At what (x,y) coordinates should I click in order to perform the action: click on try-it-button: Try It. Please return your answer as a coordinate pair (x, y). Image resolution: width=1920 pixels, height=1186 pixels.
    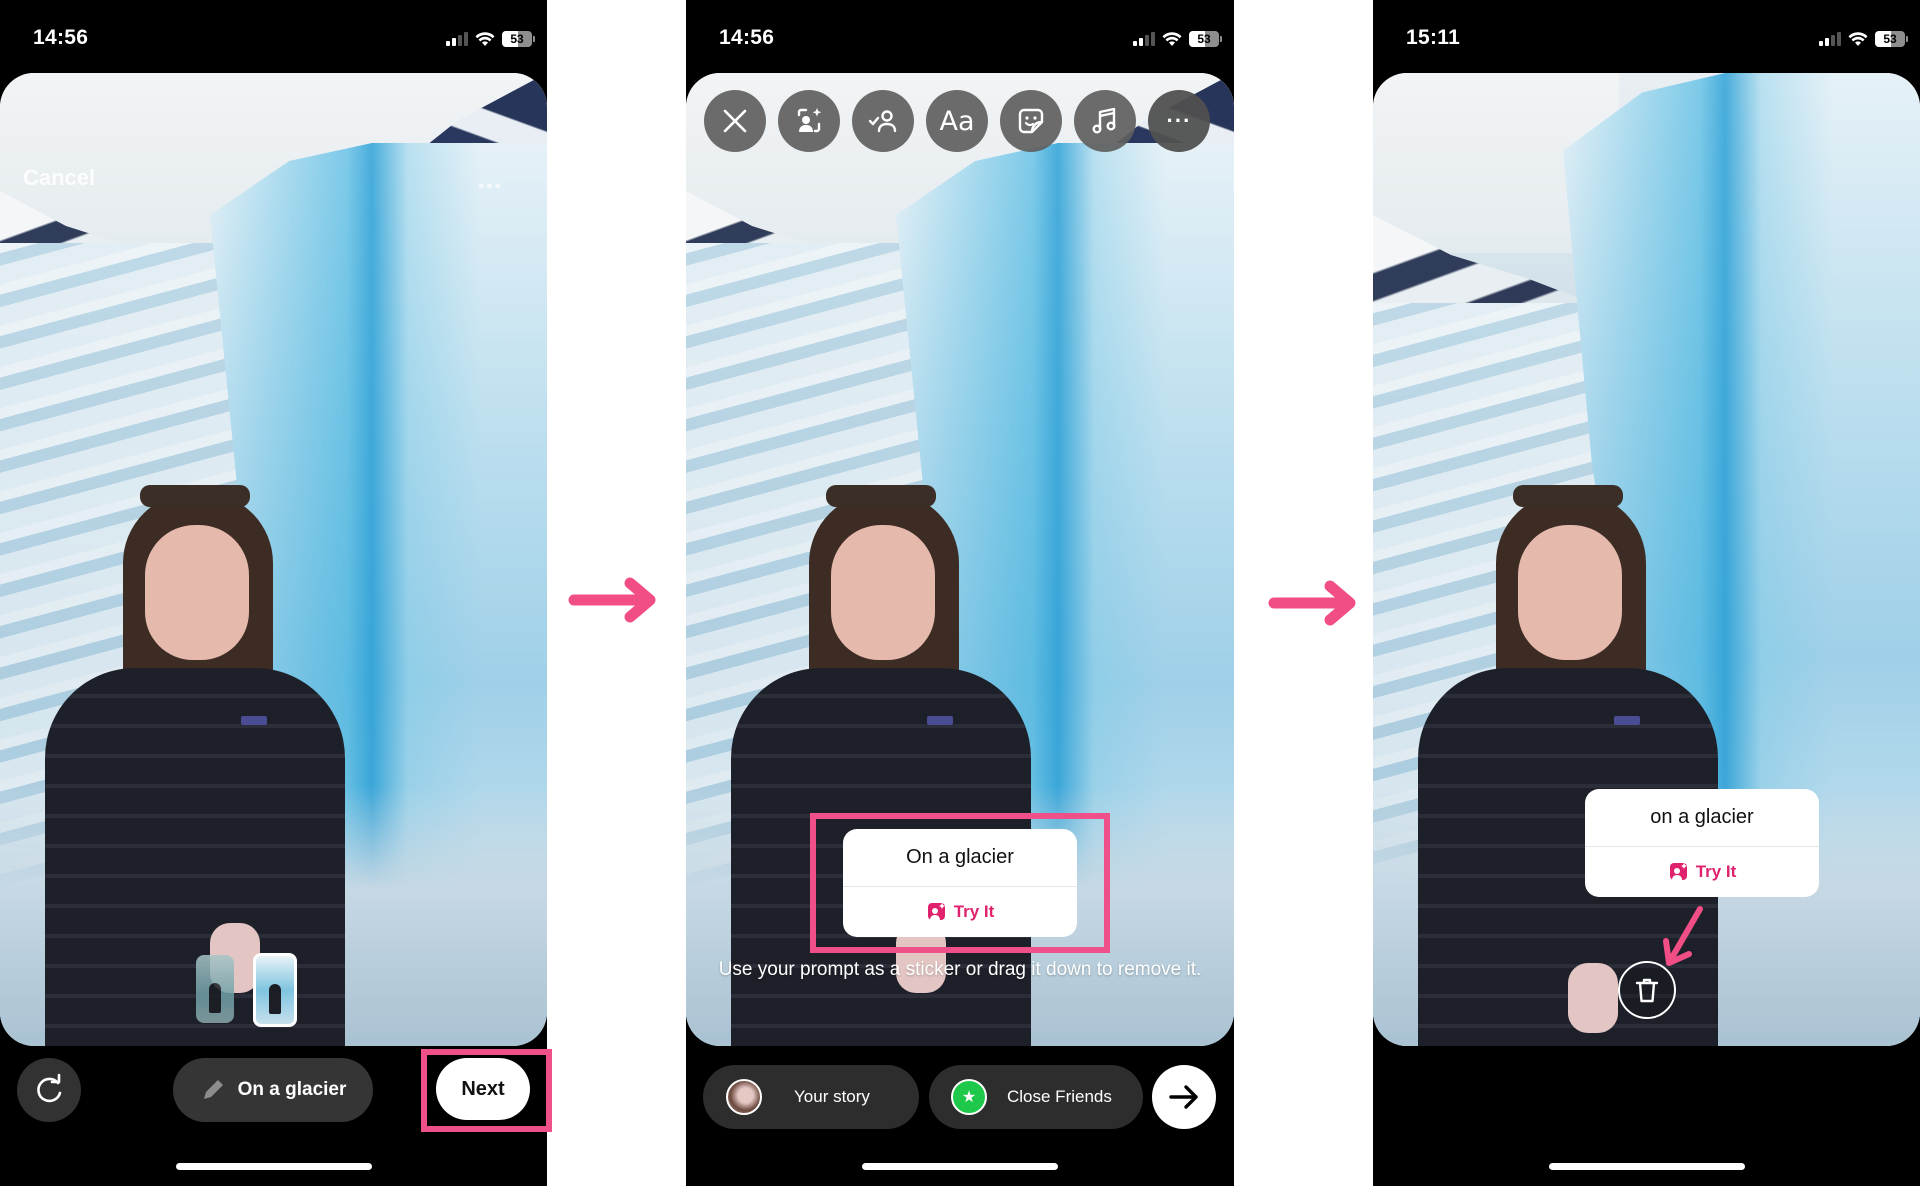
    Looking at the image, I should click on (1702, 872).